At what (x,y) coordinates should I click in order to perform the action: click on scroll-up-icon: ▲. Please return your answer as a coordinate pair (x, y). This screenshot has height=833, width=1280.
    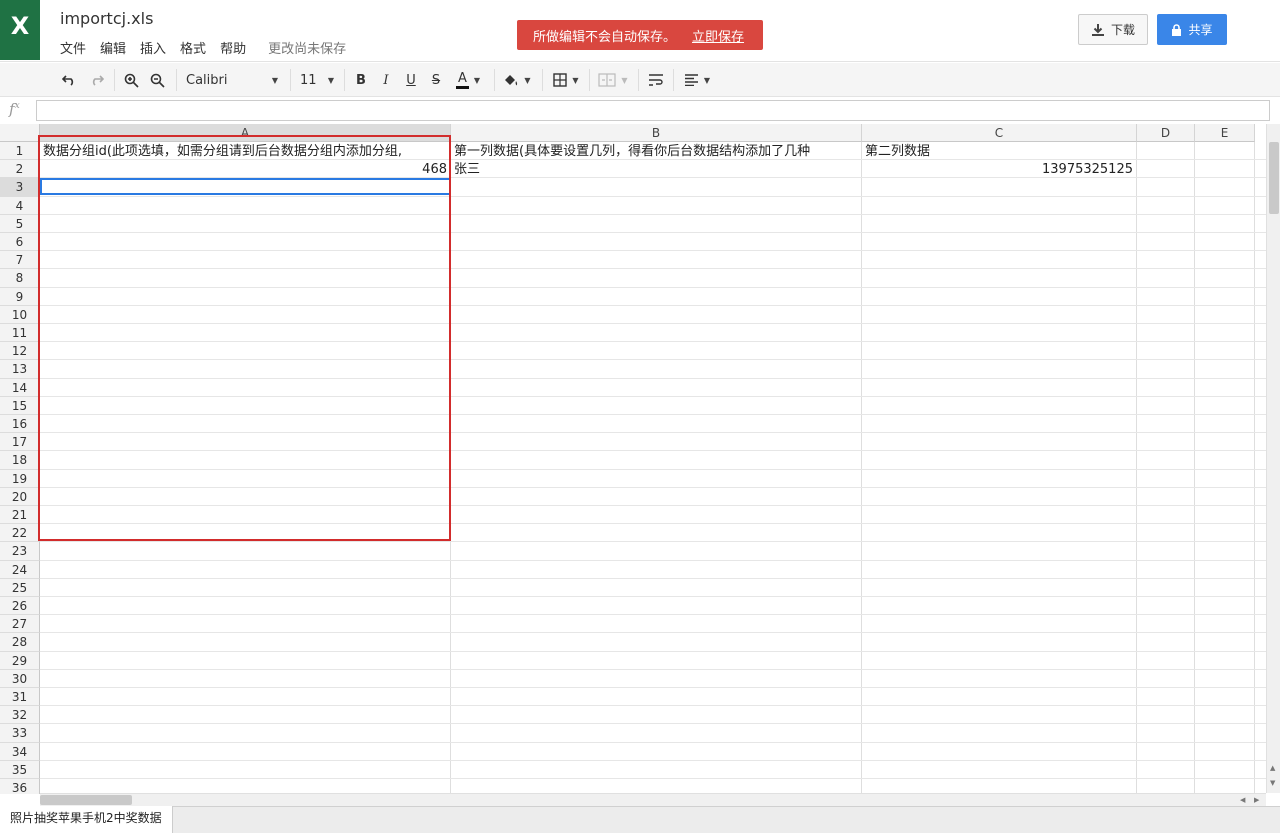
    Looking at the image, I should click on (1272, 768).